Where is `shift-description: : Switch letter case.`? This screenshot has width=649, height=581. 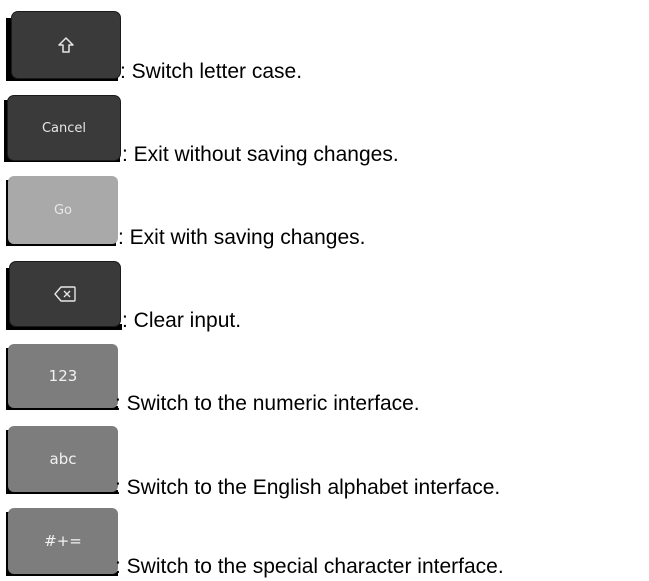 shift-description: : Switch letter case. is located at coordinates (211, 71).